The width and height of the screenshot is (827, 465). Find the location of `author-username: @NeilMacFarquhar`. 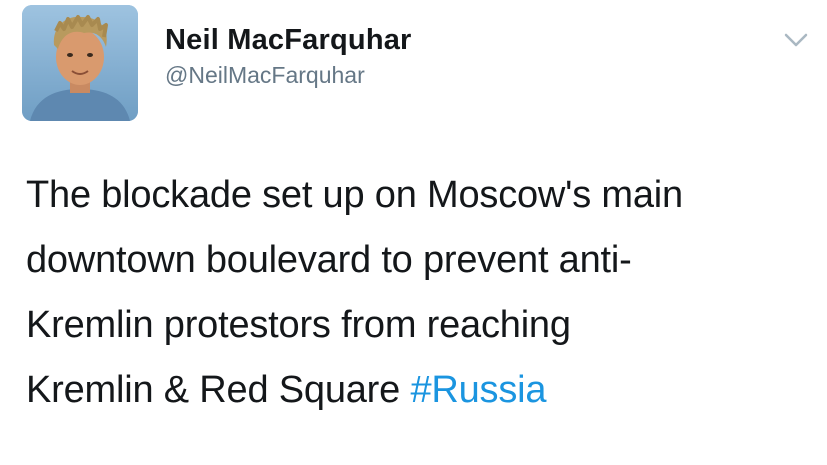

author-username: @NeilMacFarquhar is located at coordinates (288, 75).